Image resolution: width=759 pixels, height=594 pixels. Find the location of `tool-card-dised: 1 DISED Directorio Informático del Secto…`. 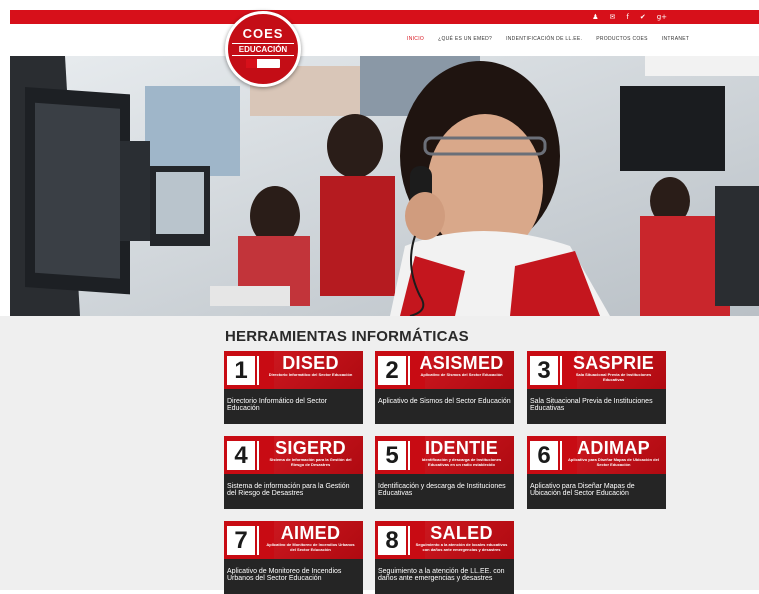

tool-card-dised: 1 DISED Directorio Informático del Secto… is located at coordinates (293, 387).